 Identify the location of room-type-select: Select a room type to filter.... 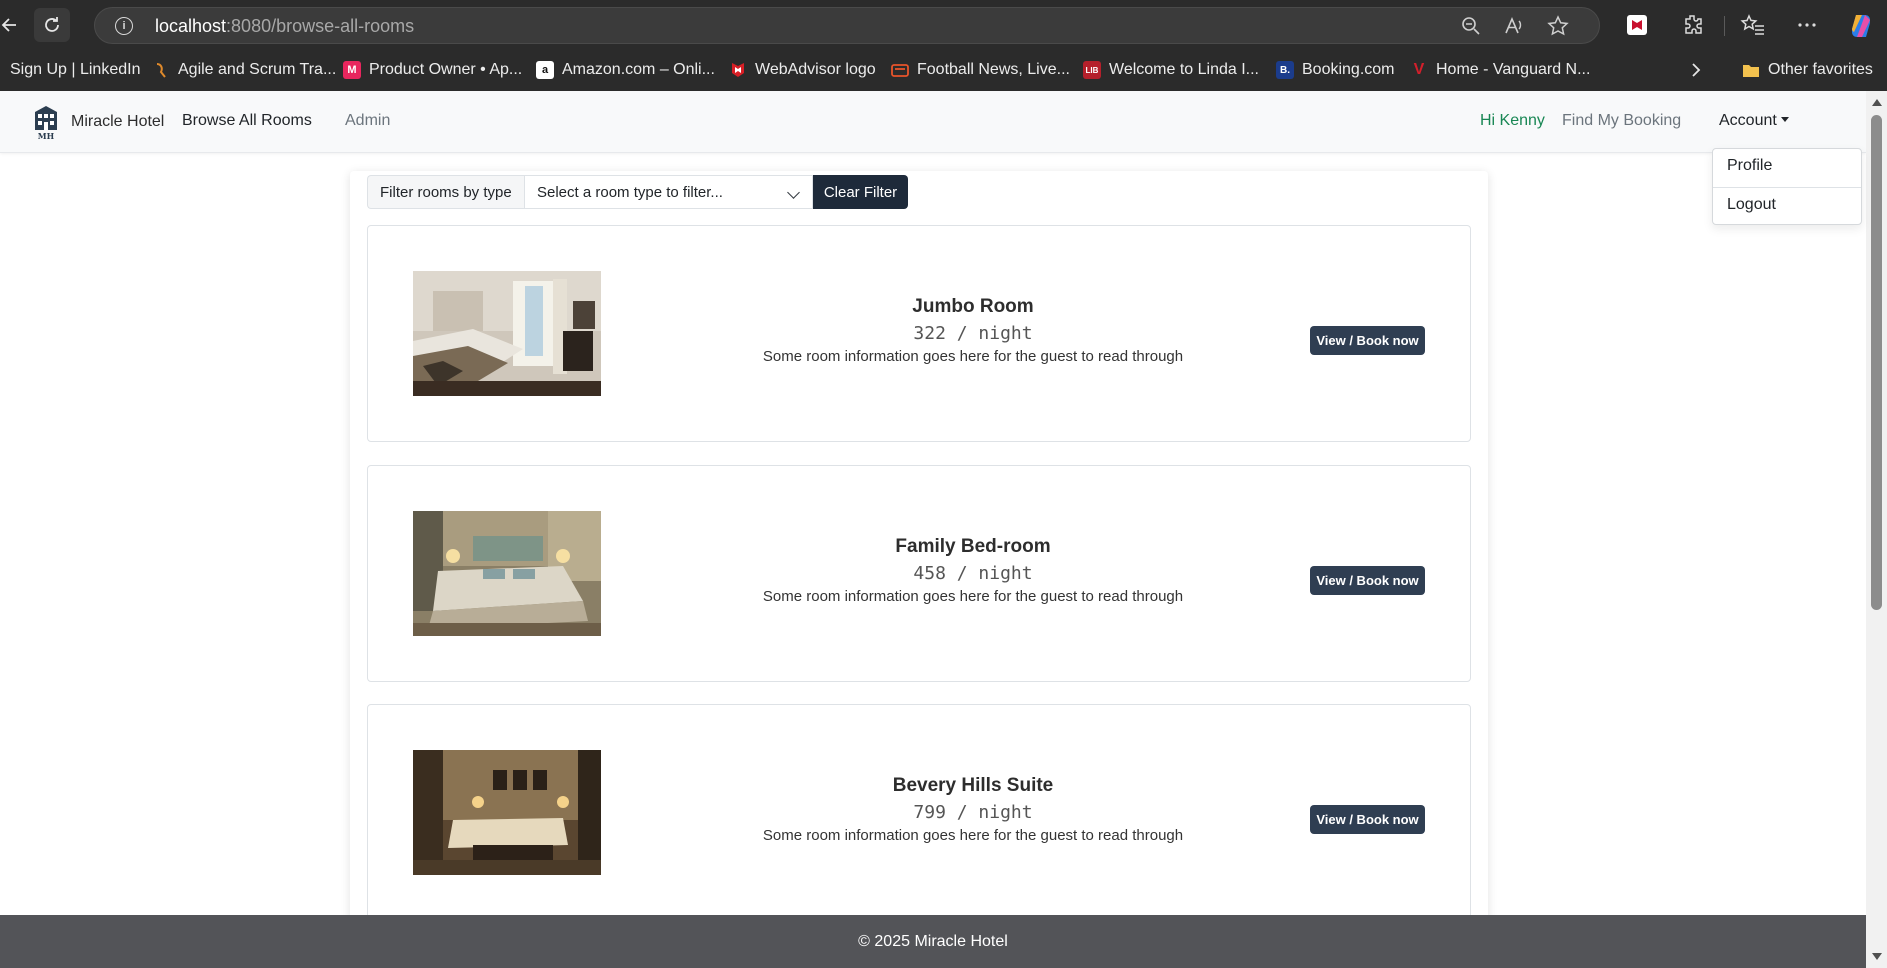
(668, 192).